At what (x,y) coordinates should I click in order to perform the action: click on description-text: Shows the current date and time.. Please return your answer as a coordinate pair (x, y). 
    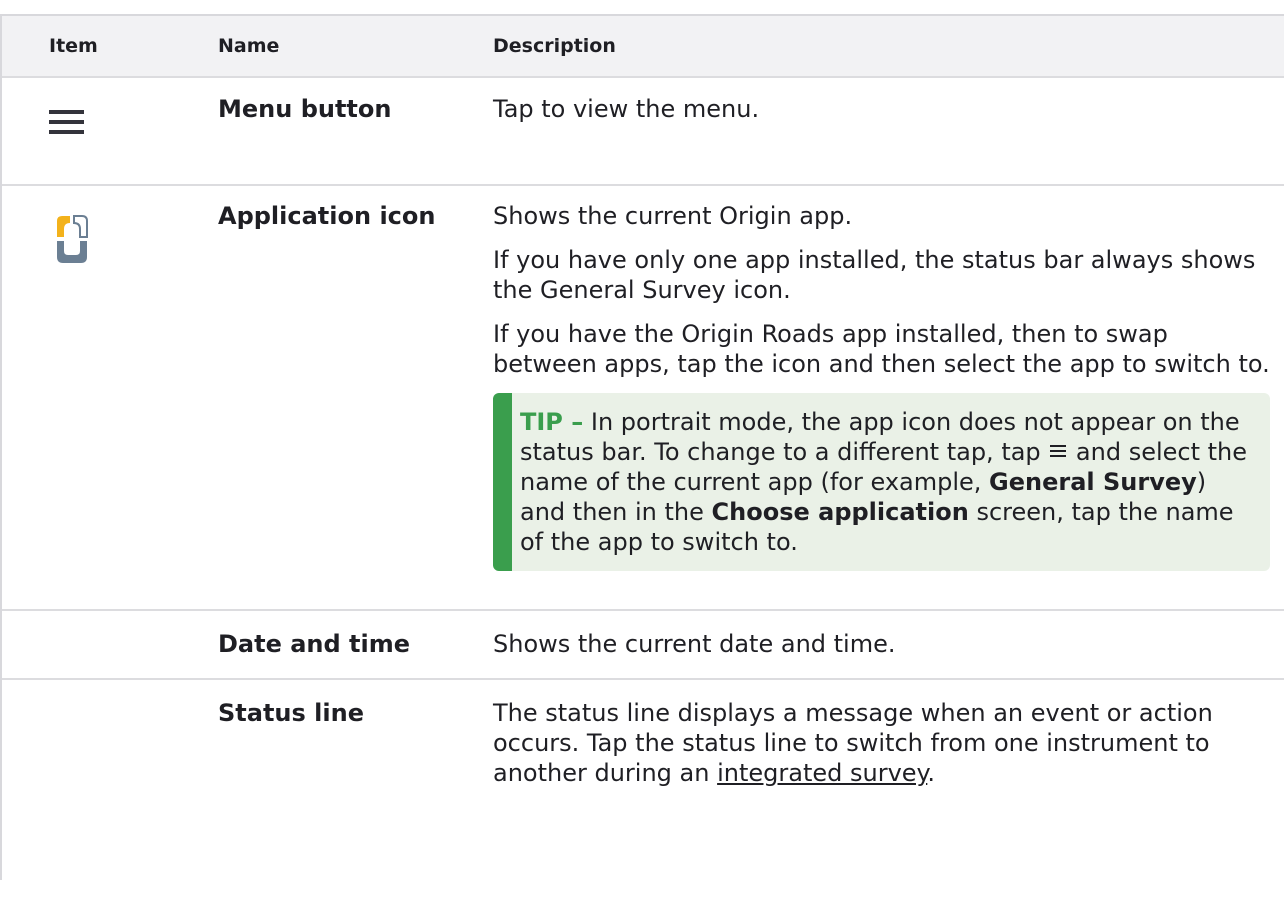
    Looking at the image, I should click on (694, 644).